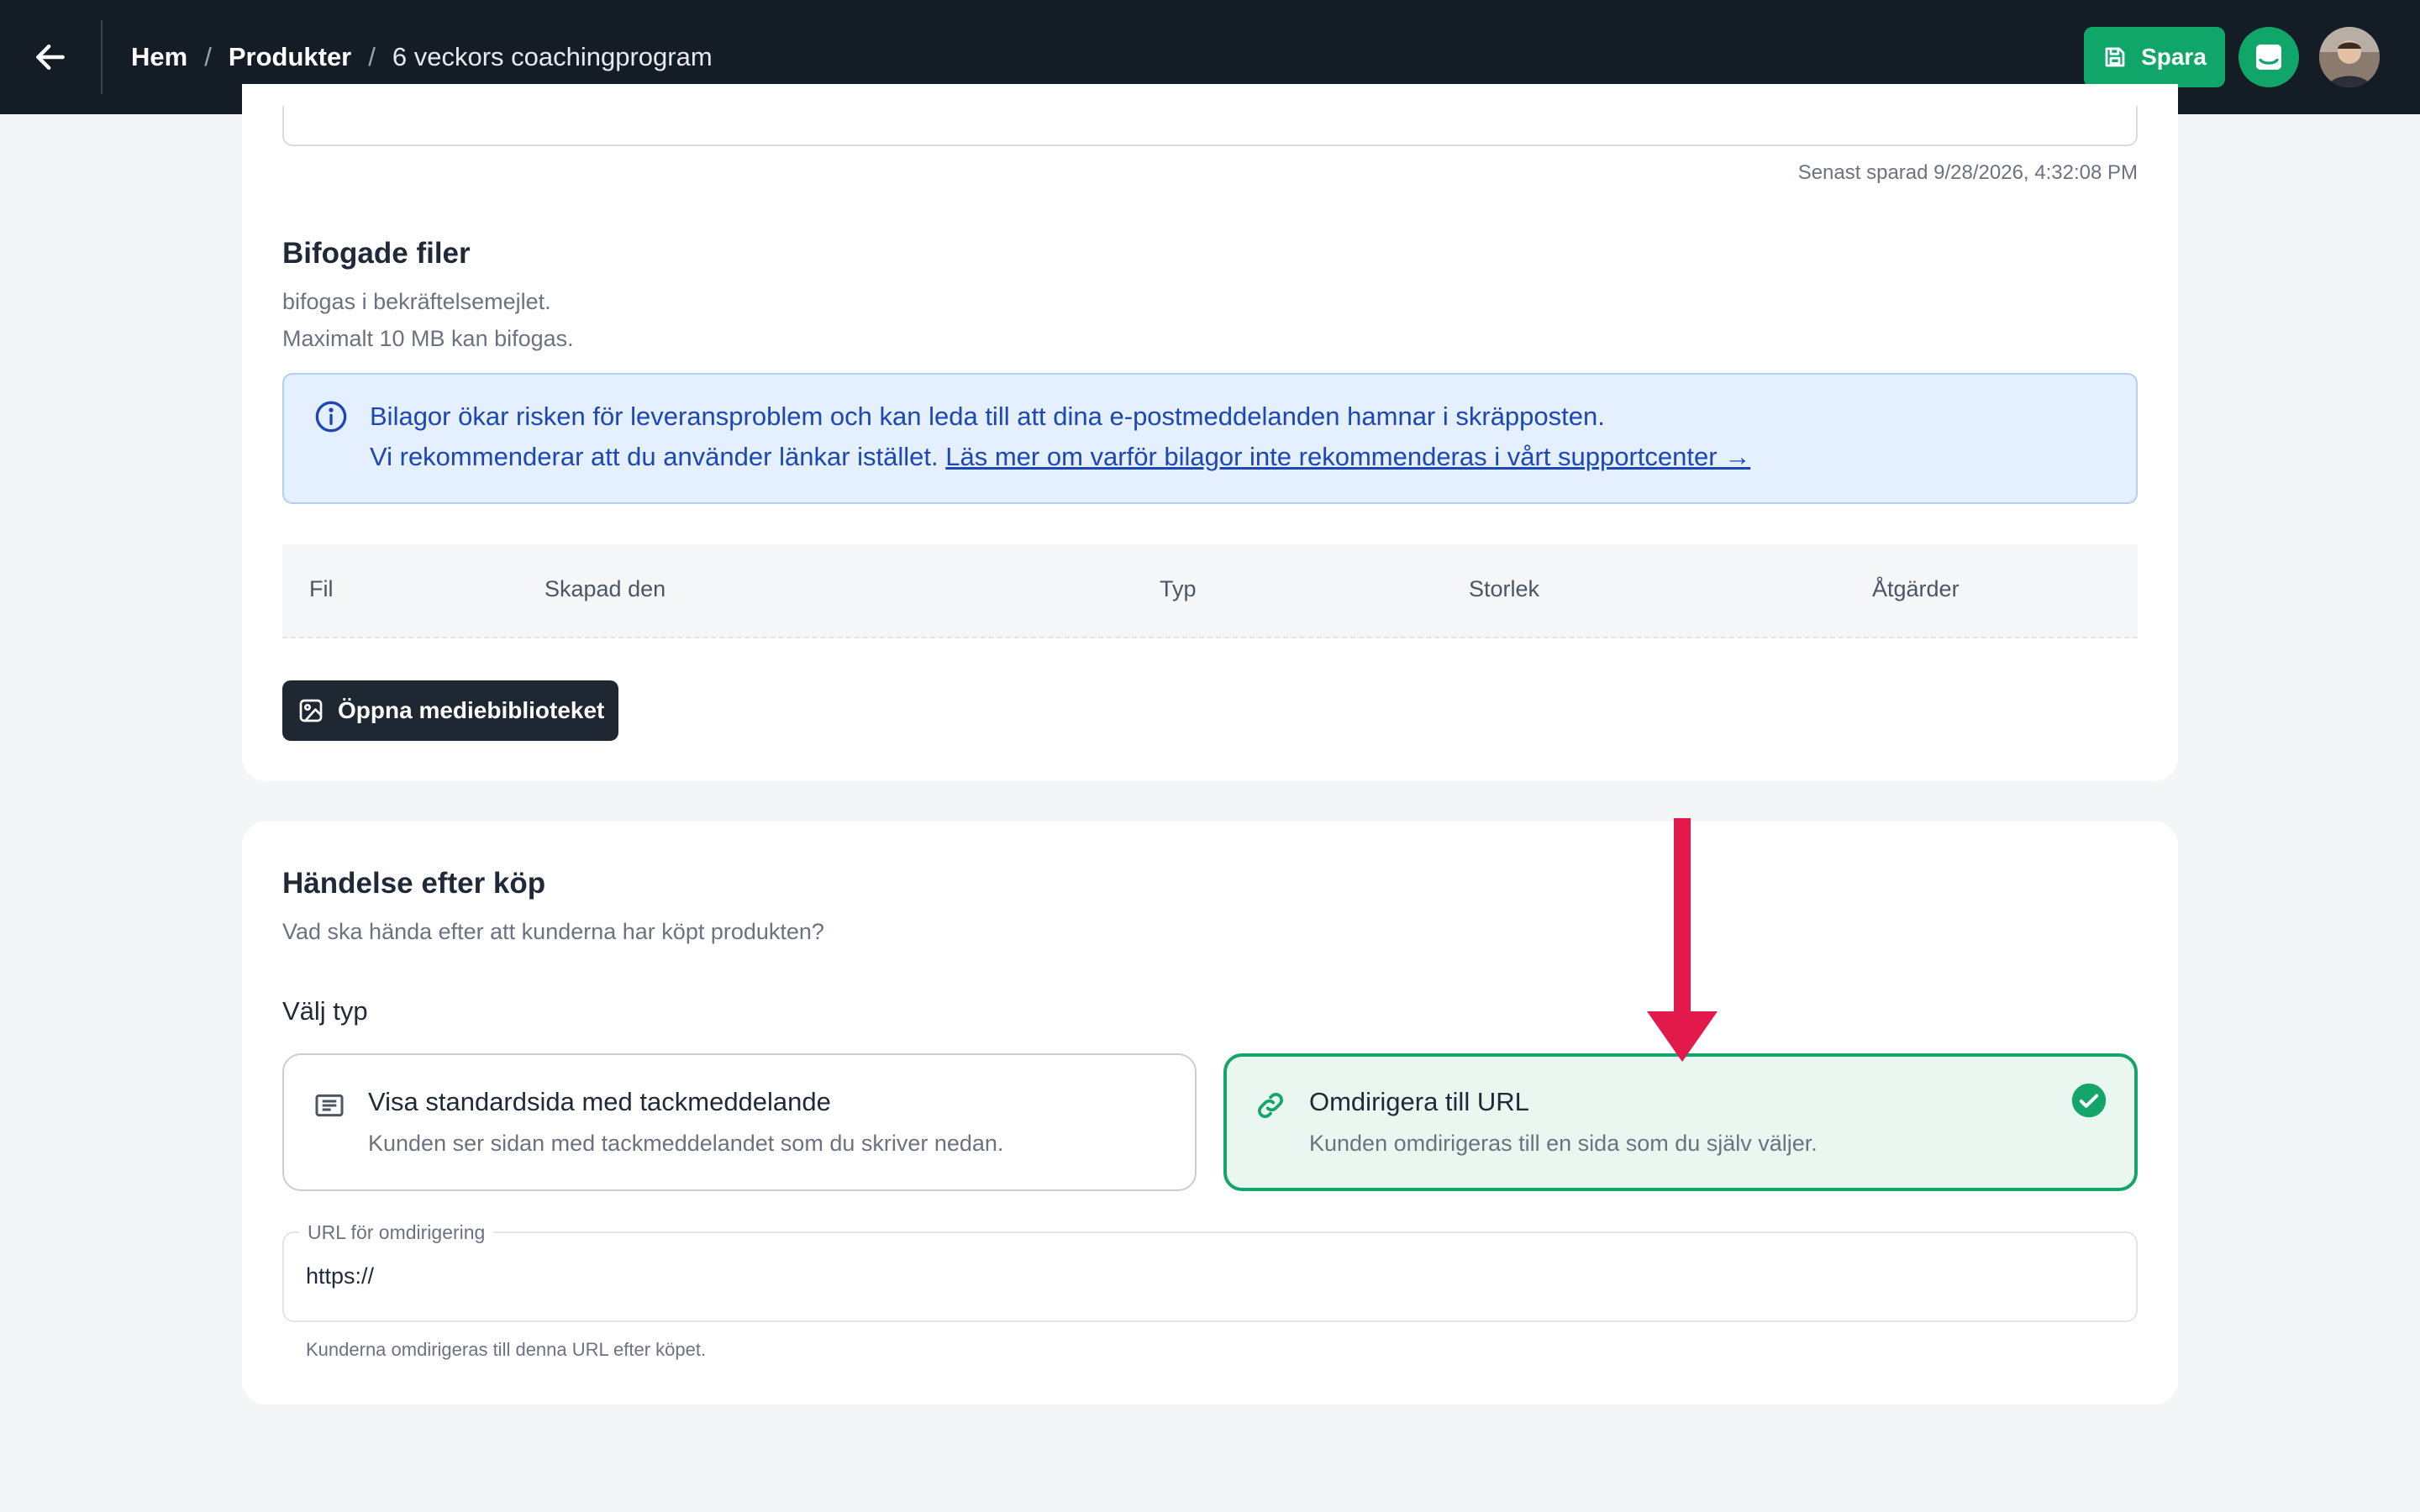  Describe the element at coordinates (102, 57) in the screenshot. I see `header-divider` at that location.